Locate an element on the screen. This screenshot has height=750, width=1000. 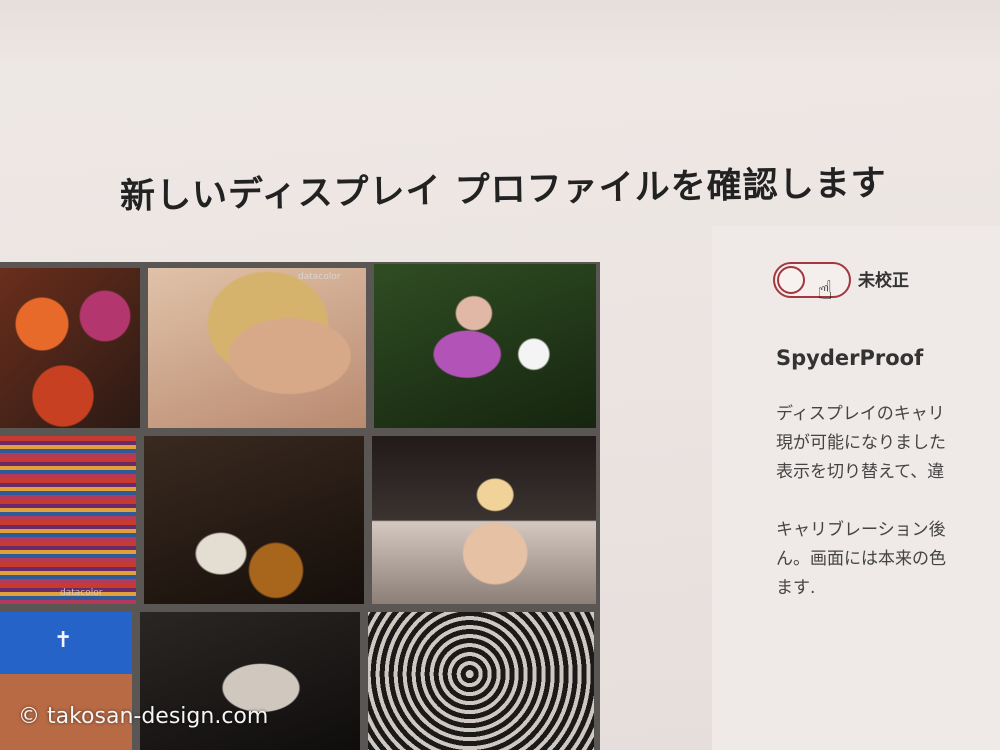
cross-icon: ✝ is located at coordinates (63, 640).